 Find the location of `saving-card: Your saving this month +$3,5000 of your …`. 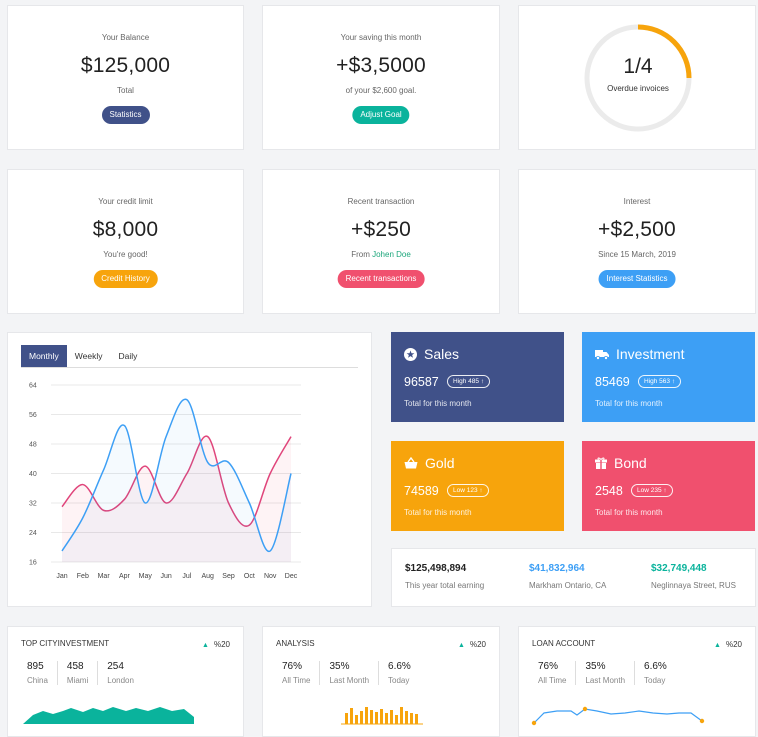

saving-card: Your saving this month +$3,5000 of your … is located at coordinates (381, 77).